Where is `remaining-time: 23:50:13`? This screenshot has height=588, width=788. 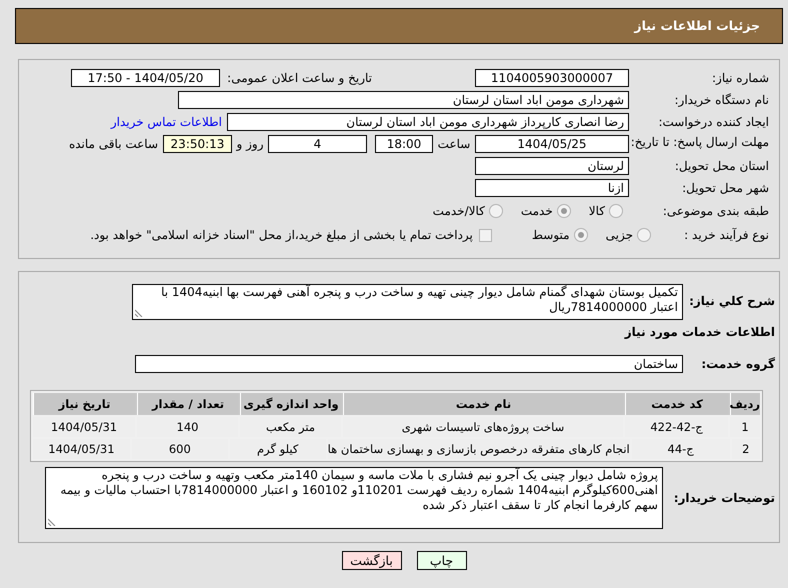 remaining-time: 23:50:13 is located at coordinates (197, 144).